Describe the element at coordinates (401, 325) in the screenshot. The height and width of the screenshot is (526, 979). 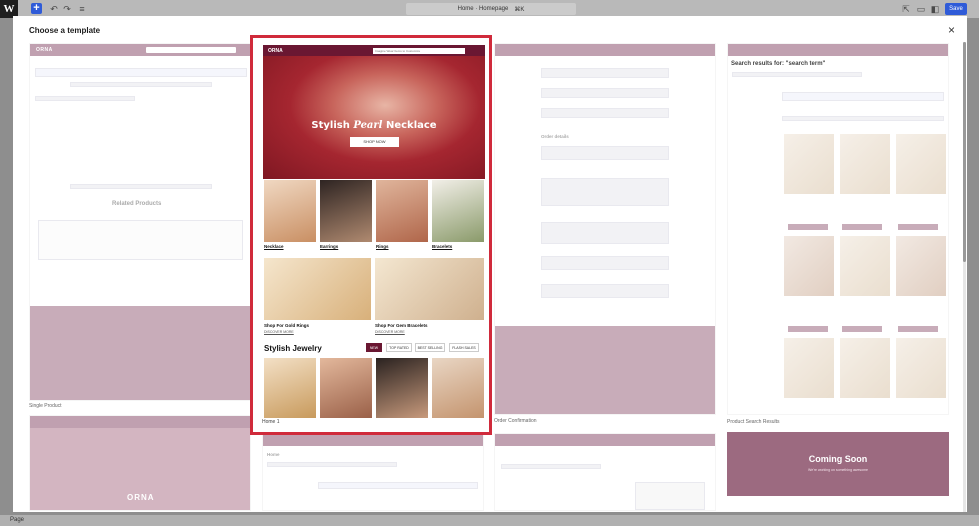
I see `promo-gem-bracelets-title: Shop For Gem Bracelets` at that location.